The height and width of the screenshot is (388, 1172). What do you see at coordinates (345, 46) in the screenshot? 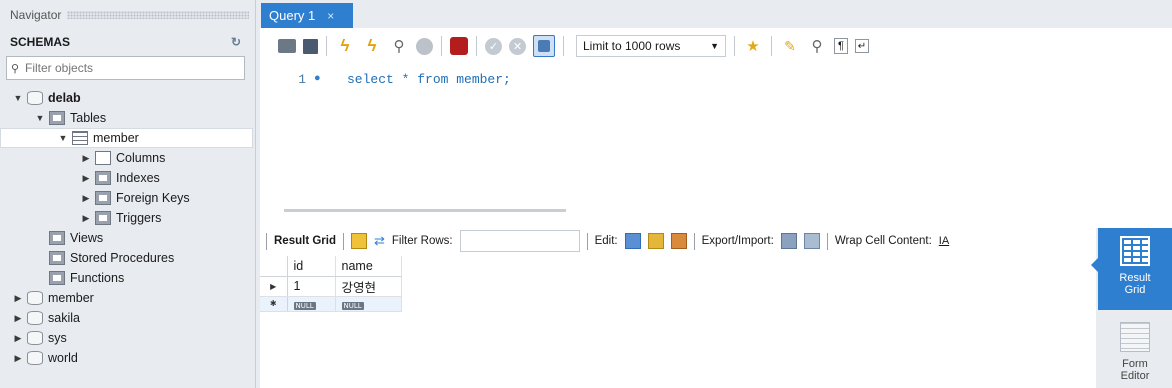
I see `execute-icon: ϟ` at bounding box center [345, 46].